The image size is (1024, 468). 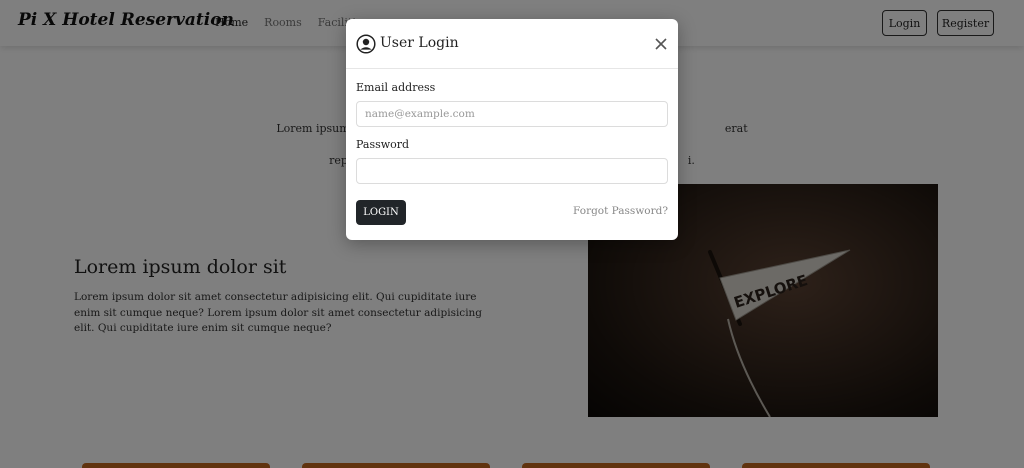 I want to click on forgot-password-link: Forgot Password?, so click(x=620, y=211).